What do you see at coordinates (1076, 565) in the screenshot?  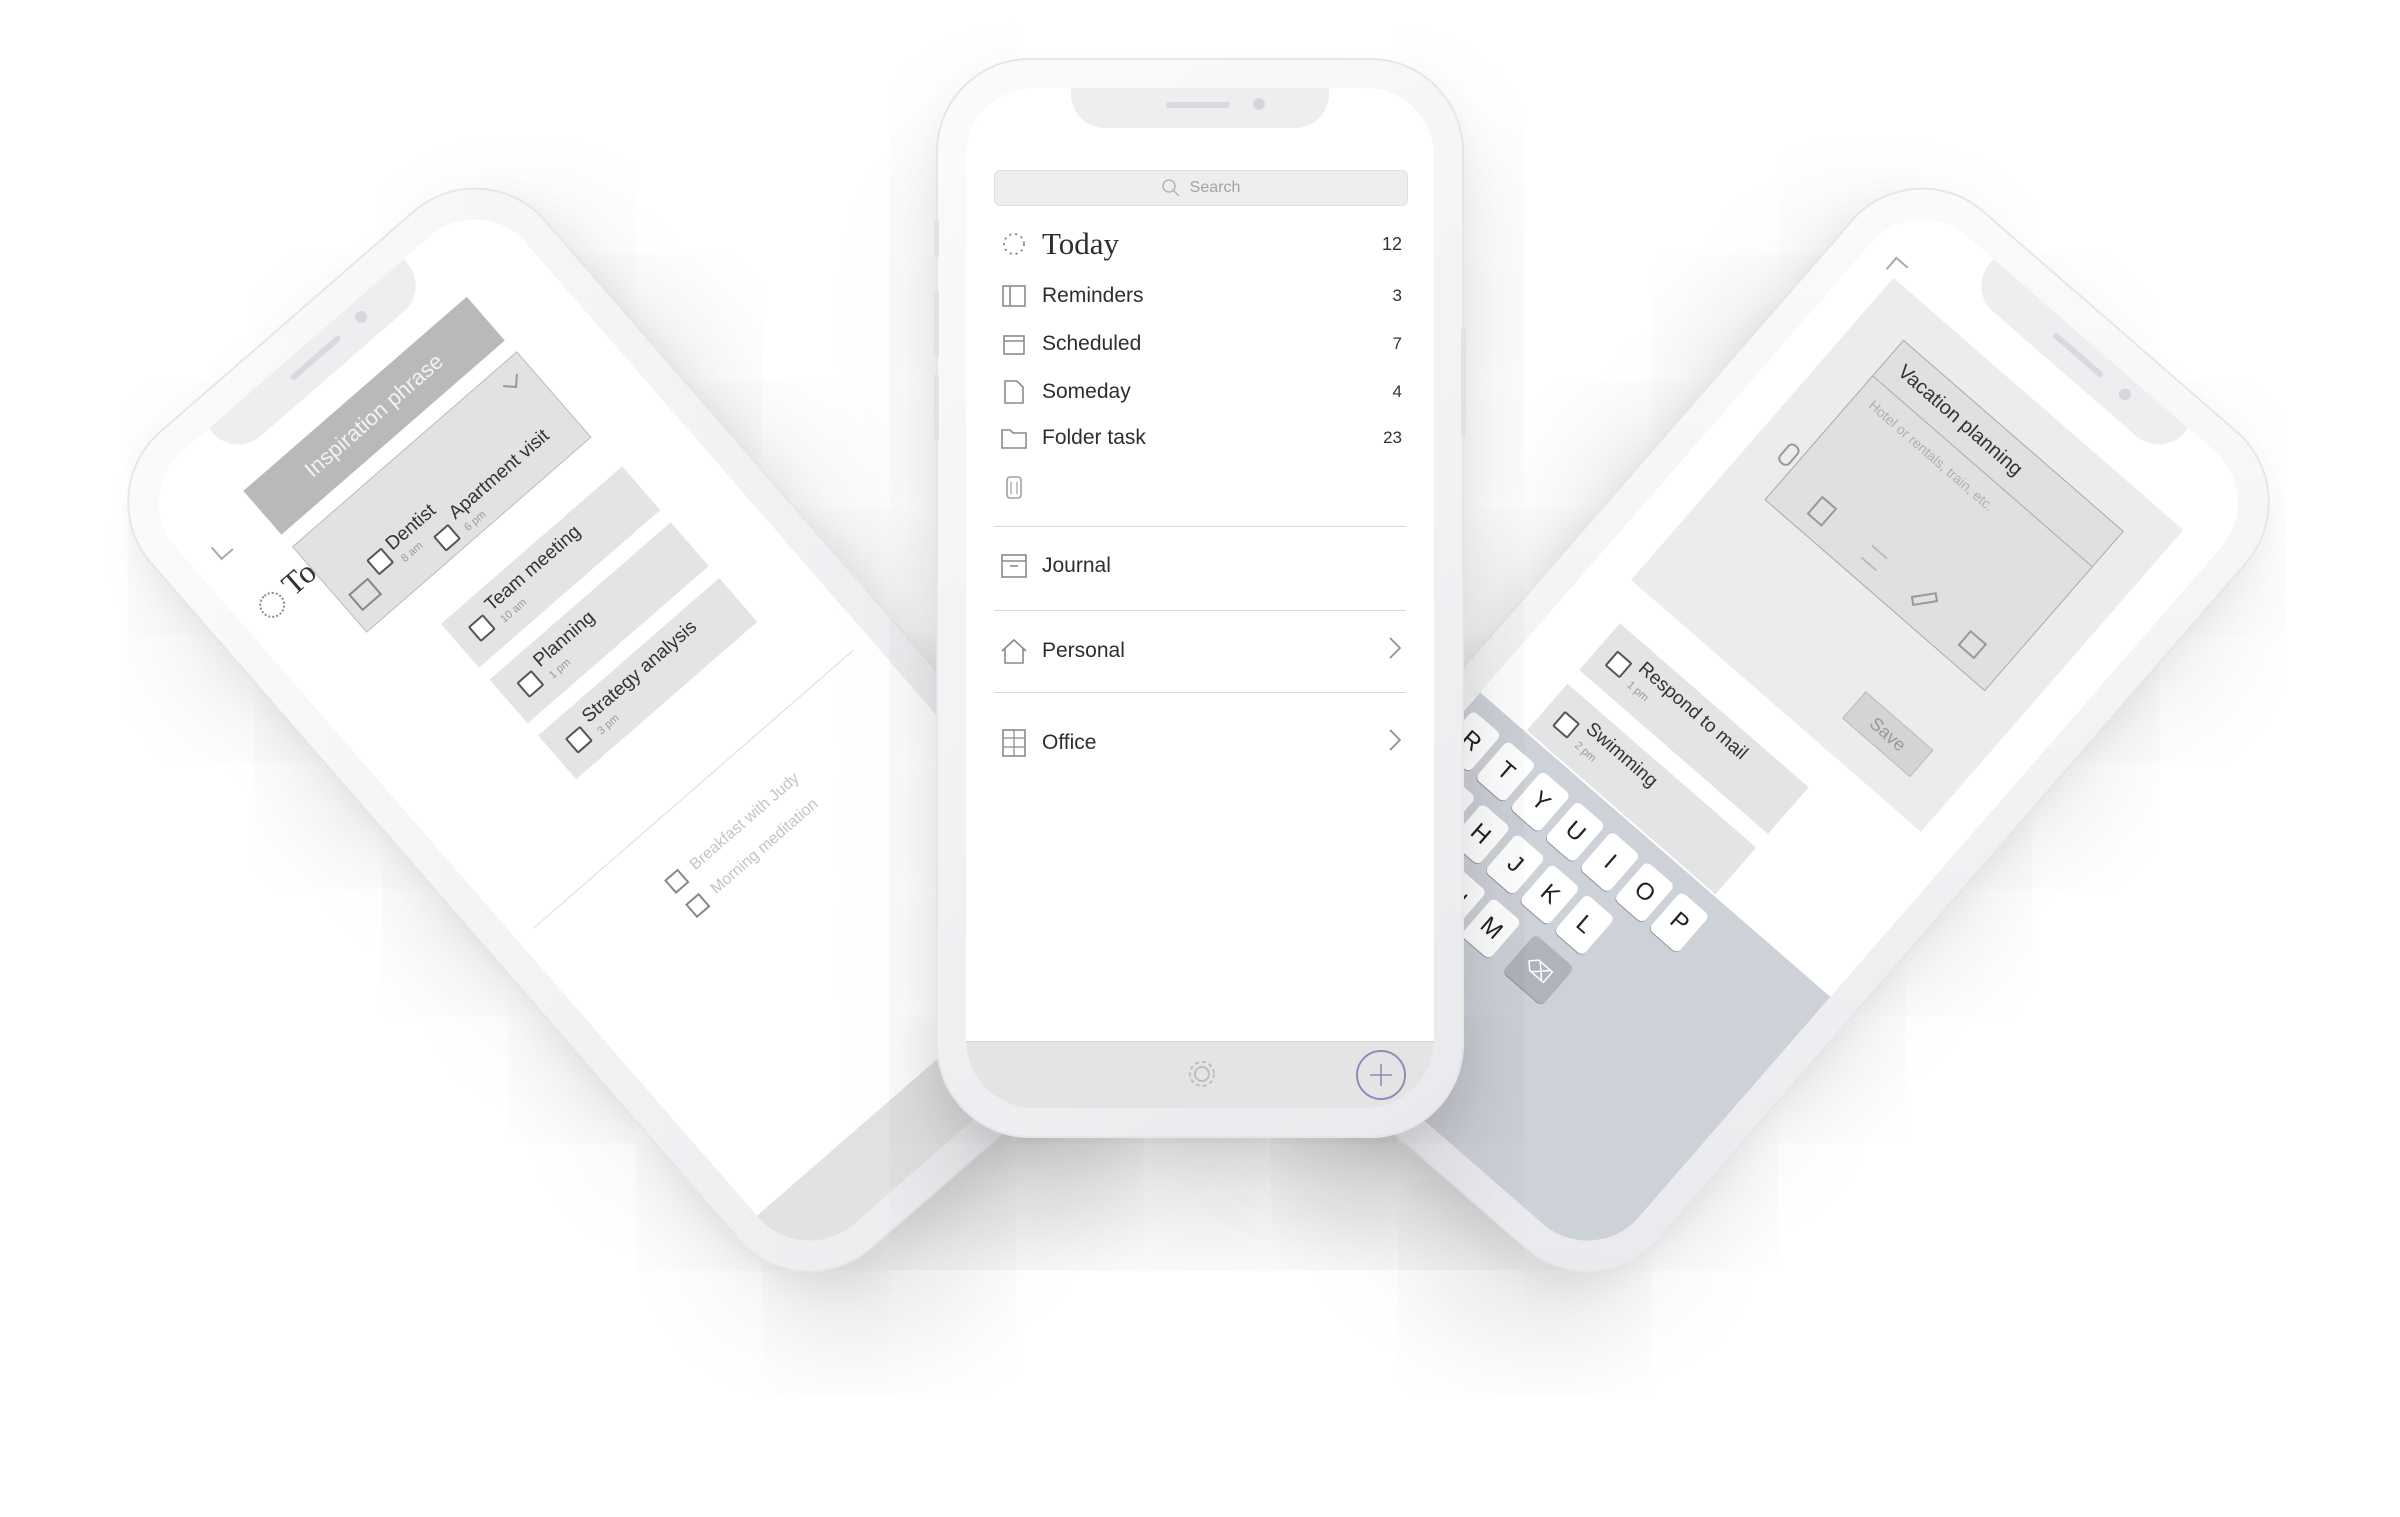 I see `list-item-label: Journal` at bounding box center [1076, 565].